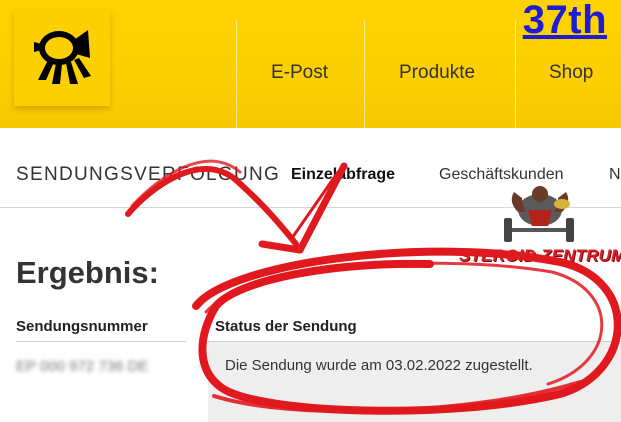 The height and width of the screenshot is (422, 621). I want to click on section-title: SENDUNGSVERFOLGUNG, so click(148, 174).